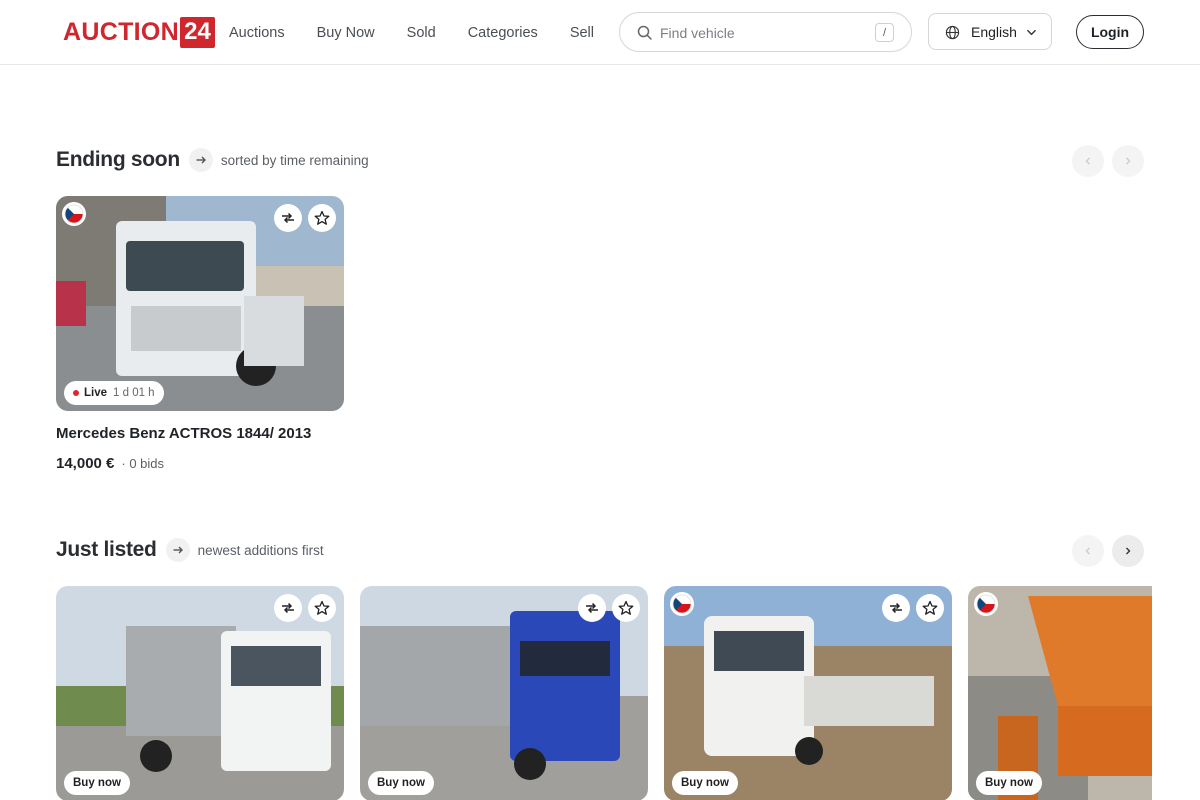  Describe the element at coordinates (600, 551) in the screenshot. I see `just-listed-header: Just listed newest additions first` at that location.